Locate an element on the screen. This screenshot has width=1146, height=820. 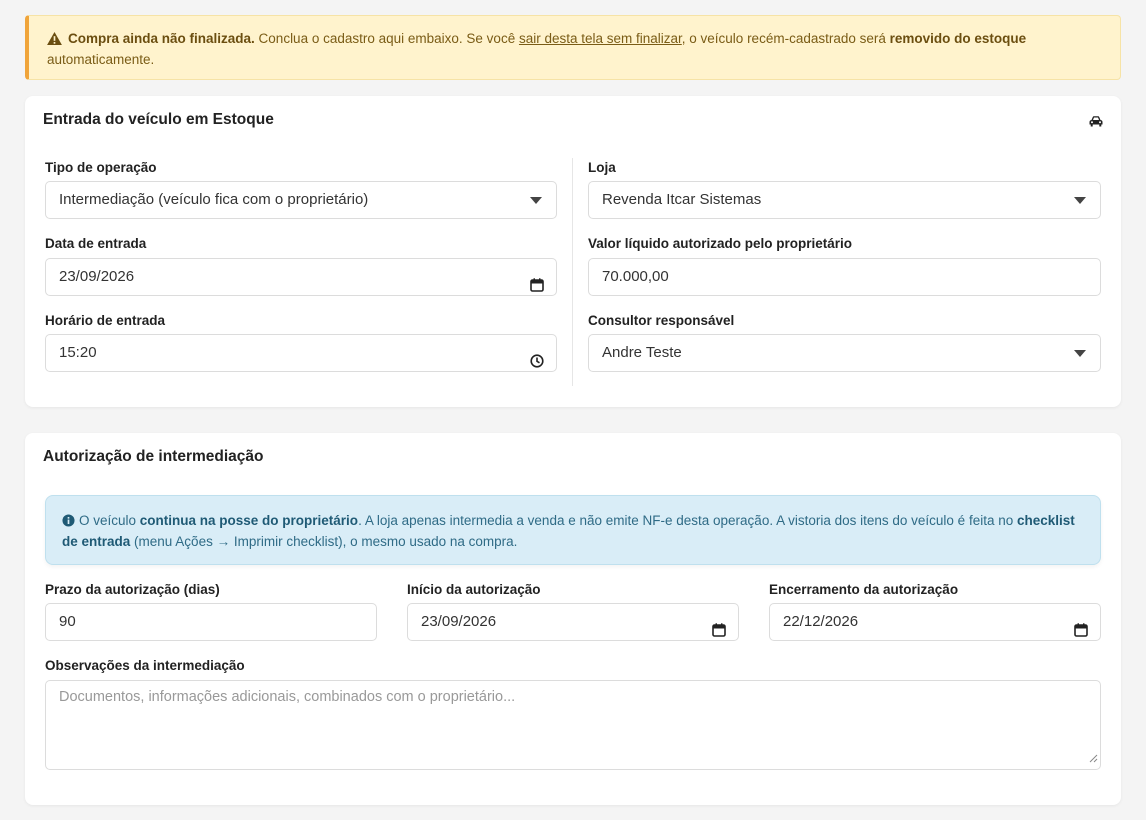
term-days-value: 90 is located at coordinates (67, 621).